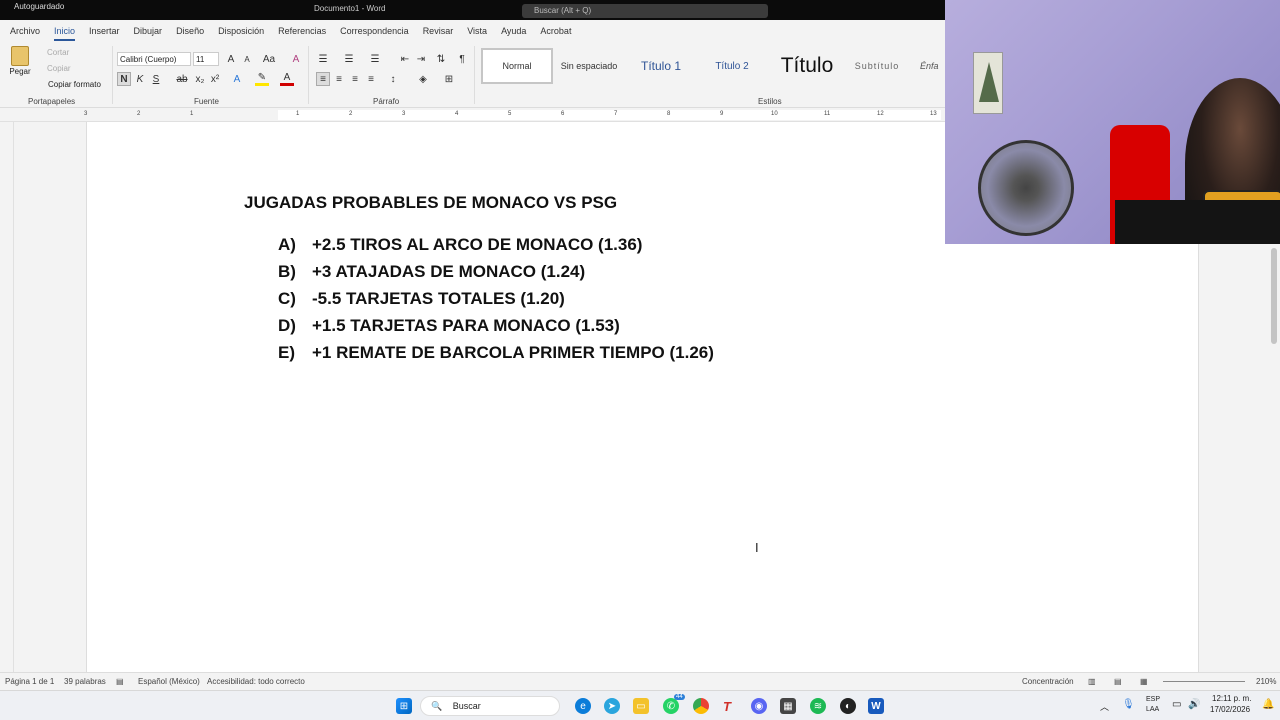 Image resolution: width=1280 pixels, height=720 pixels. I want to click on change-case-icon: Aa, so click(269, 59).